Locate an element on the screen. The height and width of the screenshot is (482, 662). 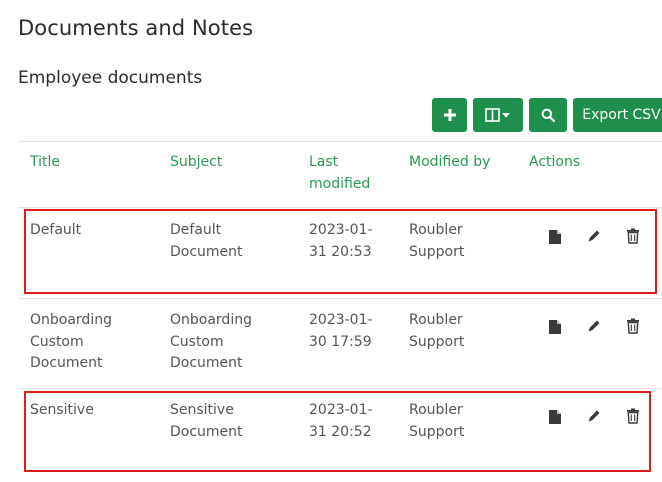
search-button is located at coordinates (548, 115).